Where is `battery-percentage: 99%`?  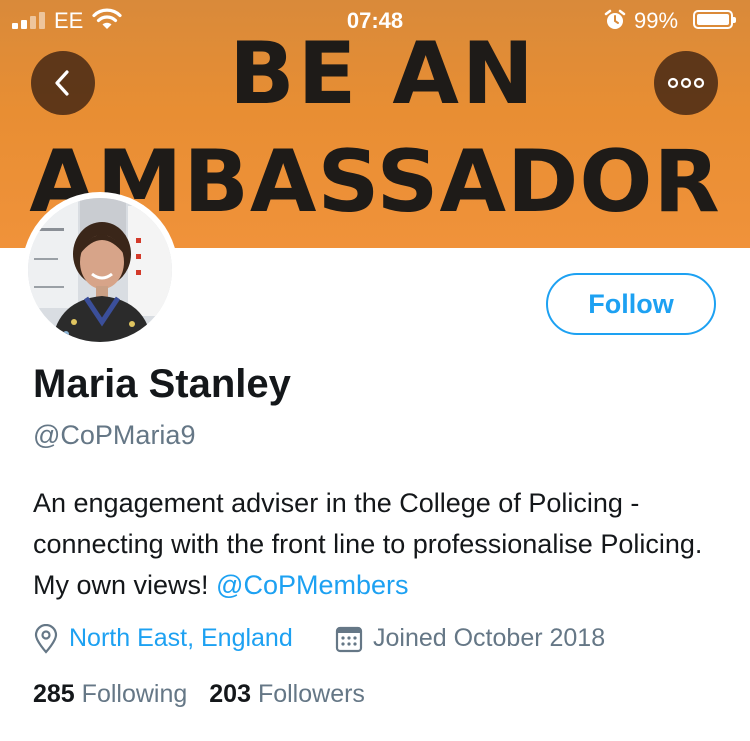
battery-percentage: 99% is located at coordinates (656, 20).